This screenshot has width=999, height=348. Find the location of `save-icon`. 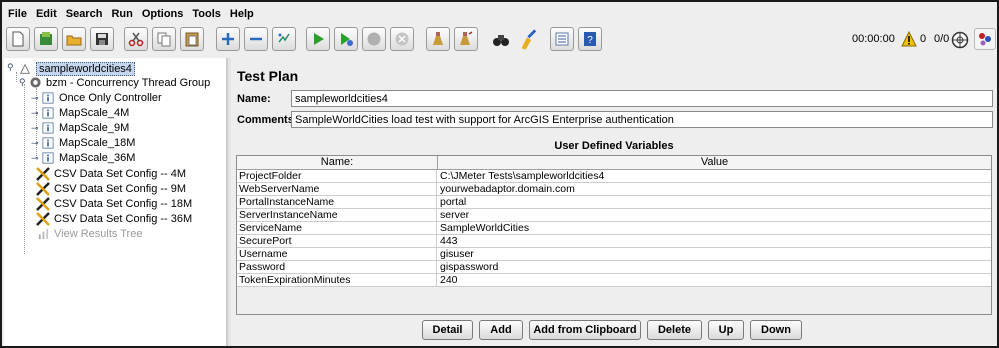

save-icon is located at coordinates (102, 39).